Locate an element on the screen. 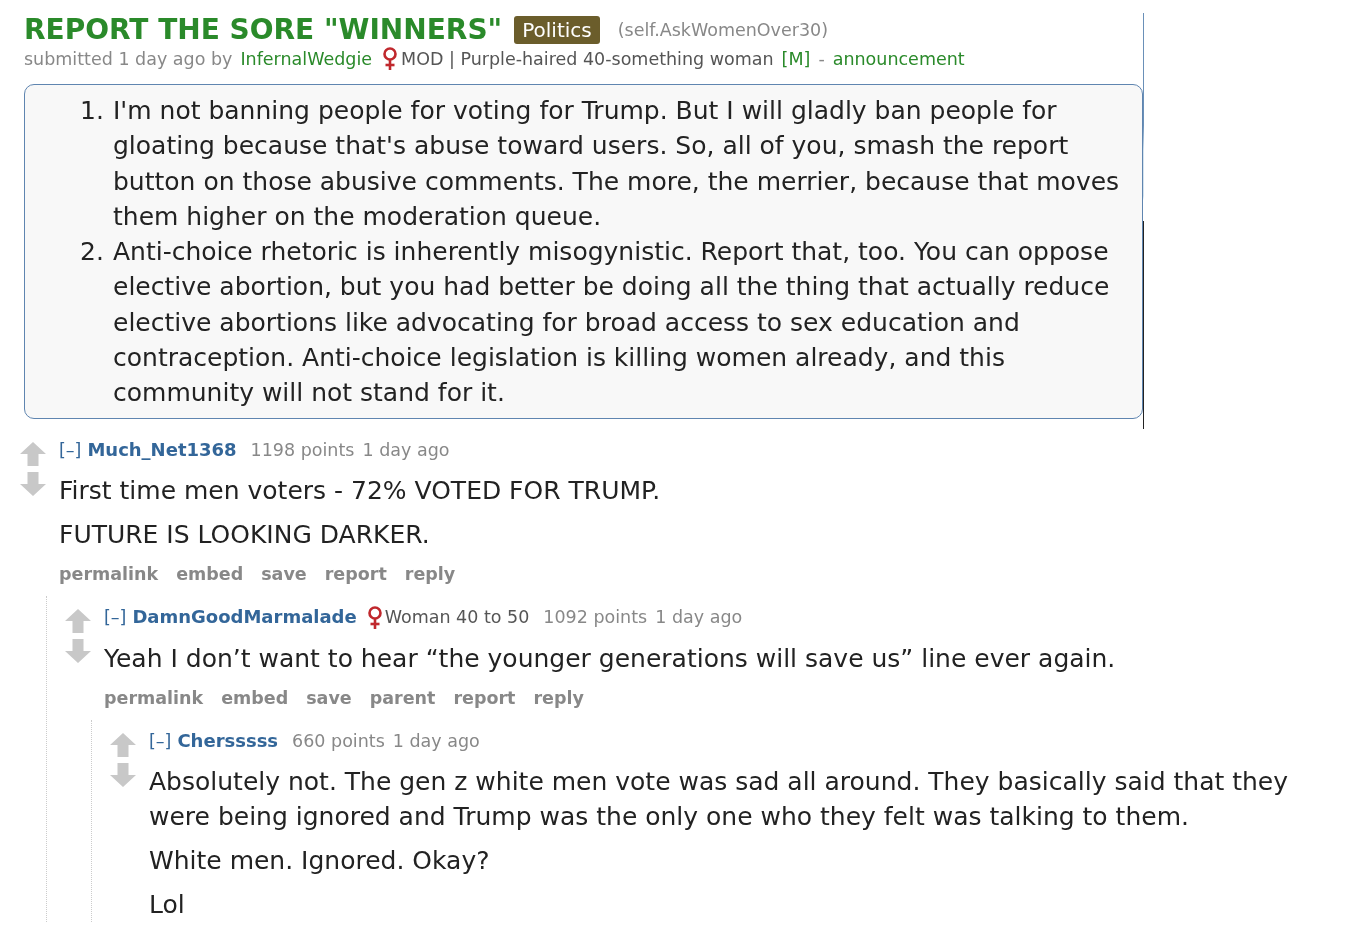  domain-link: (self.AskWomenOver30) is located at coordinates (723, 30).